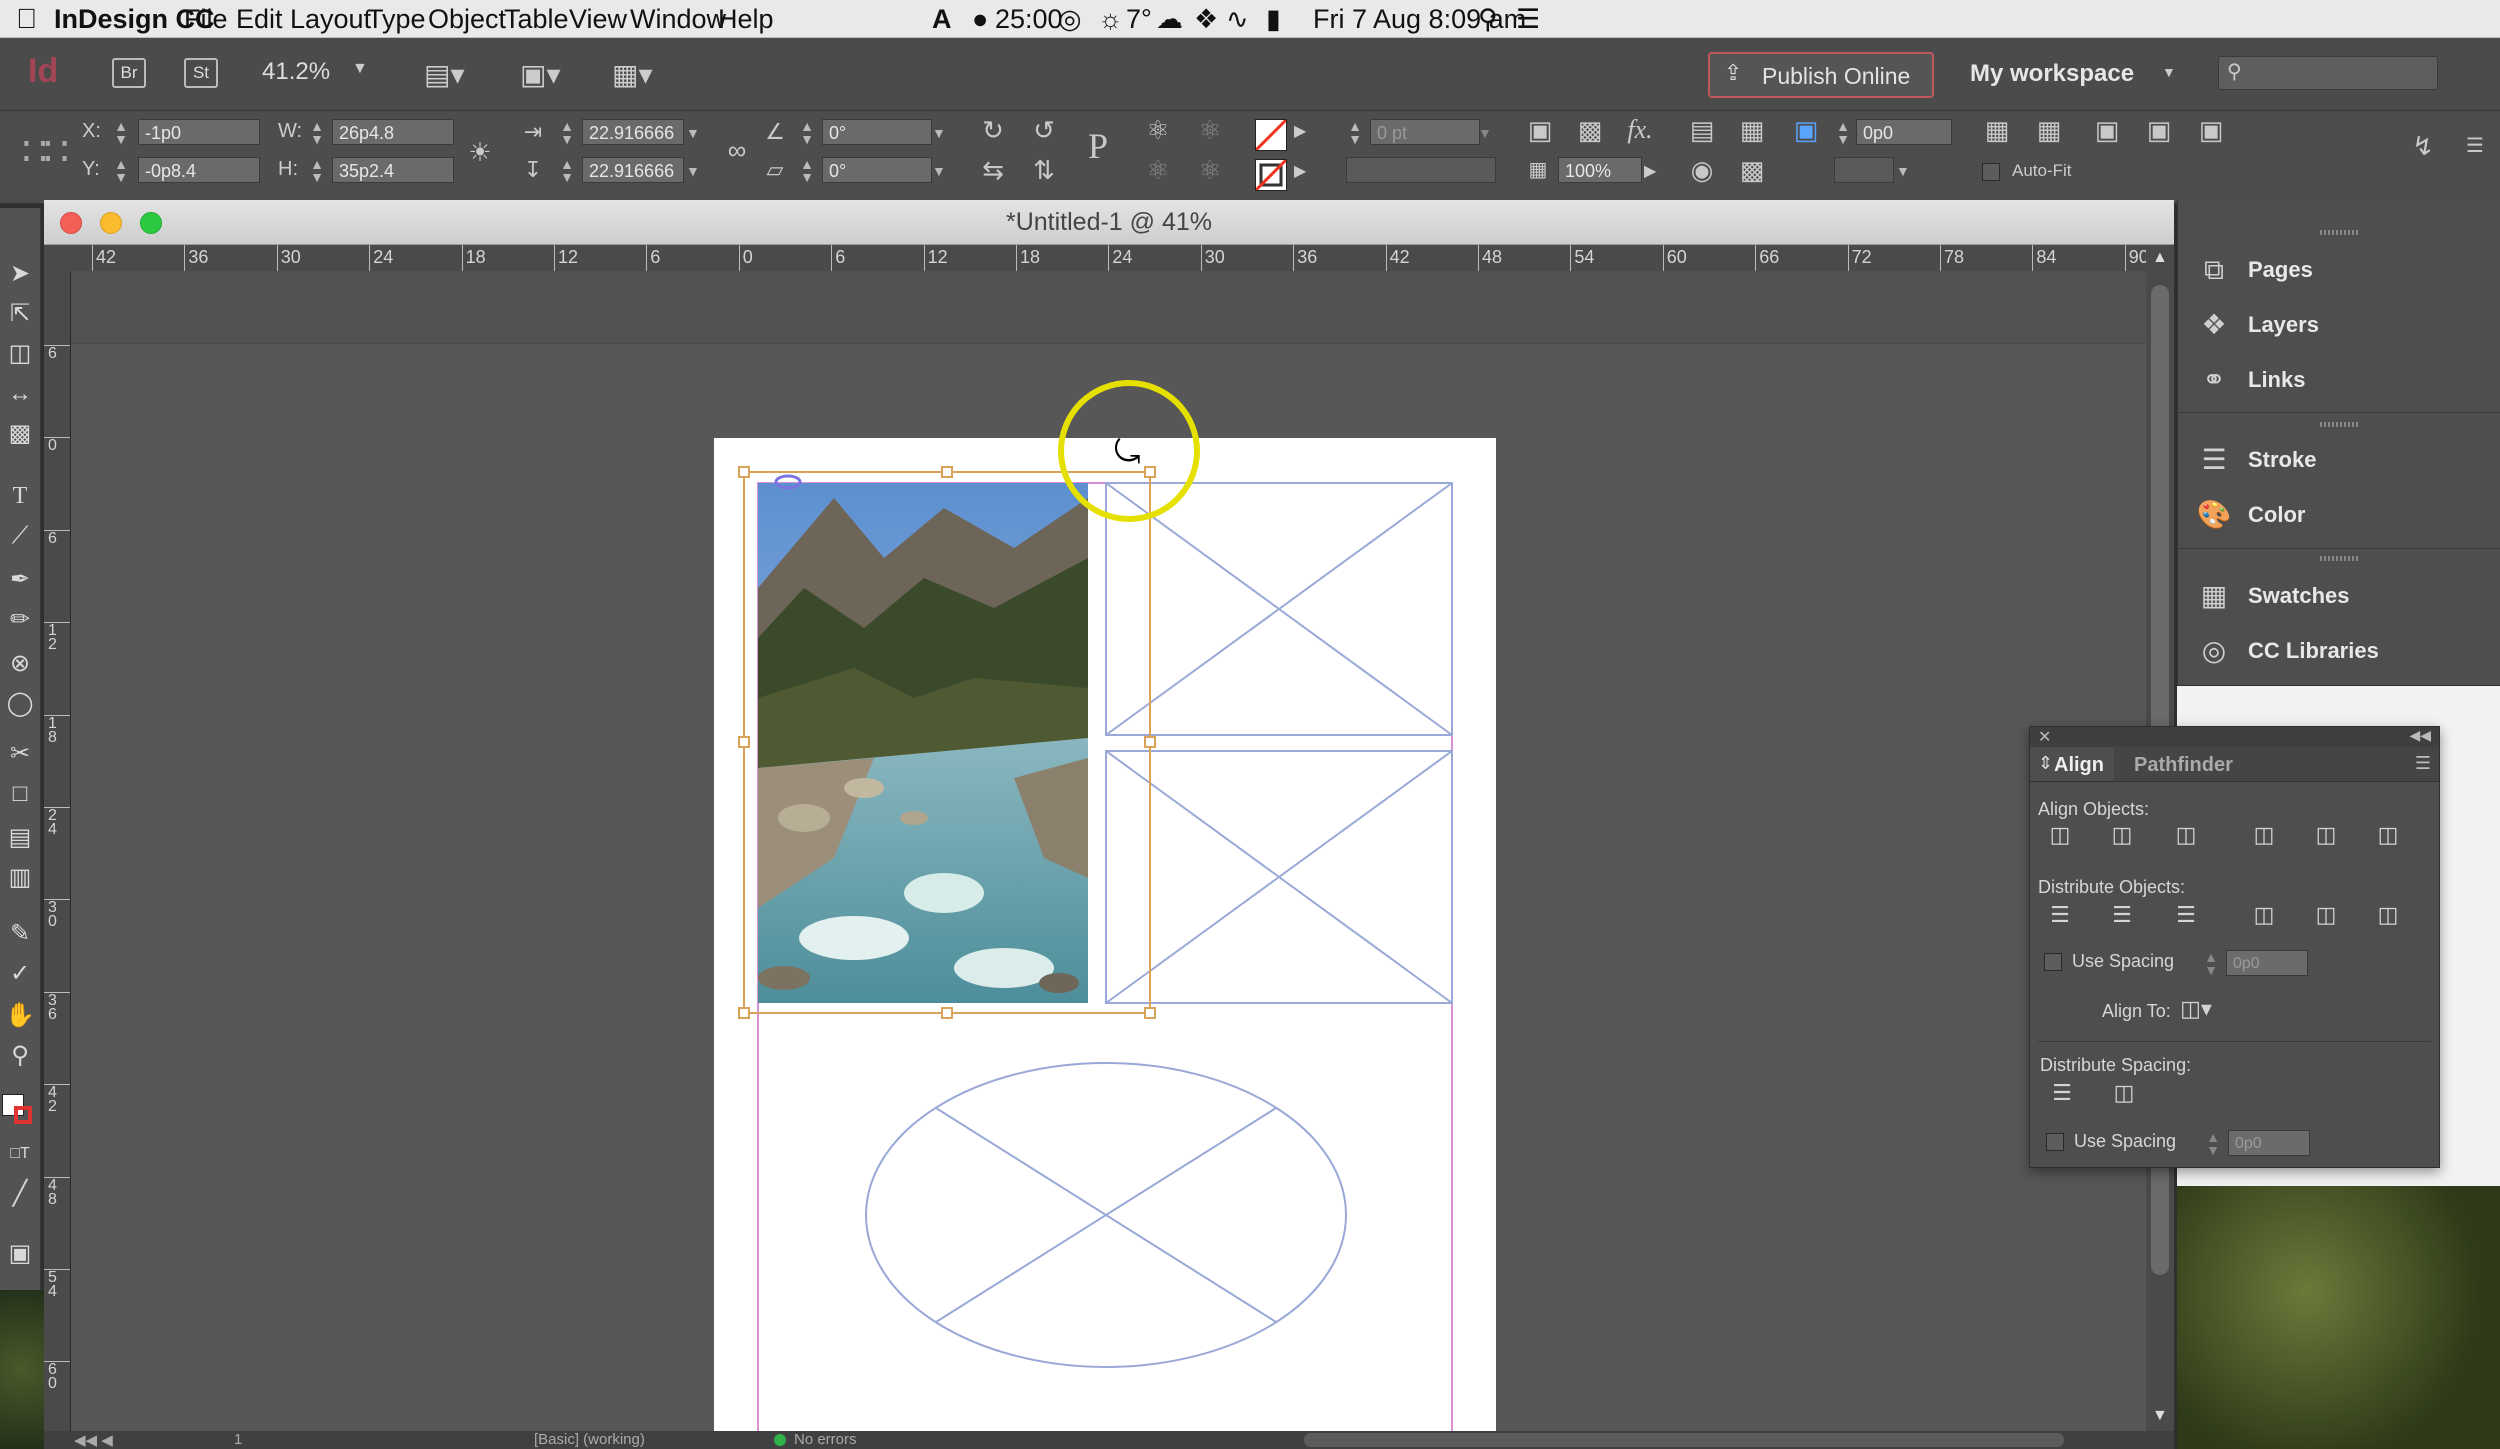 This screenshot has height=1449, width=2500. What do you see at coordinates (2186, 835) in the screenshot?
I see `align-right-edges-icon: ◫` at bounding box center [2186, 835].